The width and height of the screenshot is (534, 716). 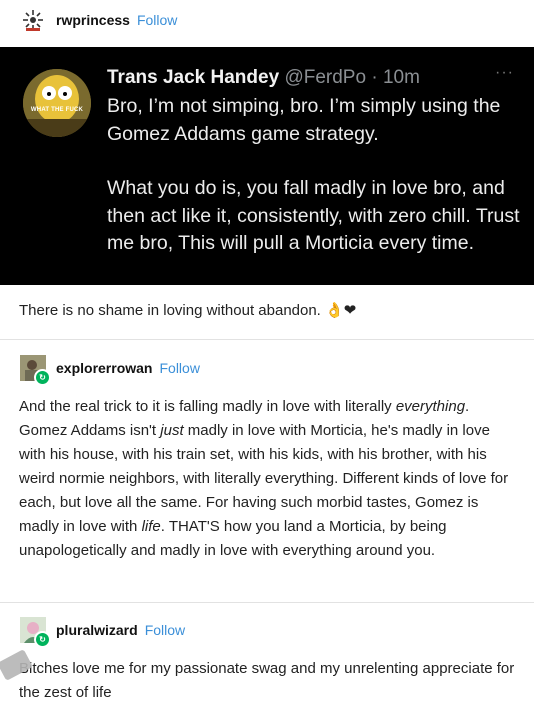 I want to click on username: rwprincess, so click(x=93, y=20).